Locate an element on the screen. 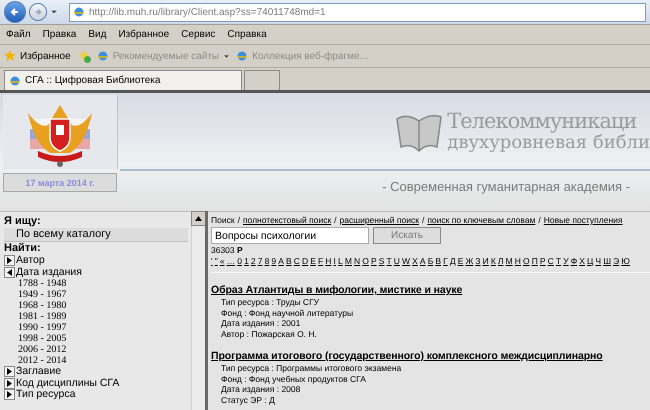  tree-item: Автор is located at coordinates (96, 260).